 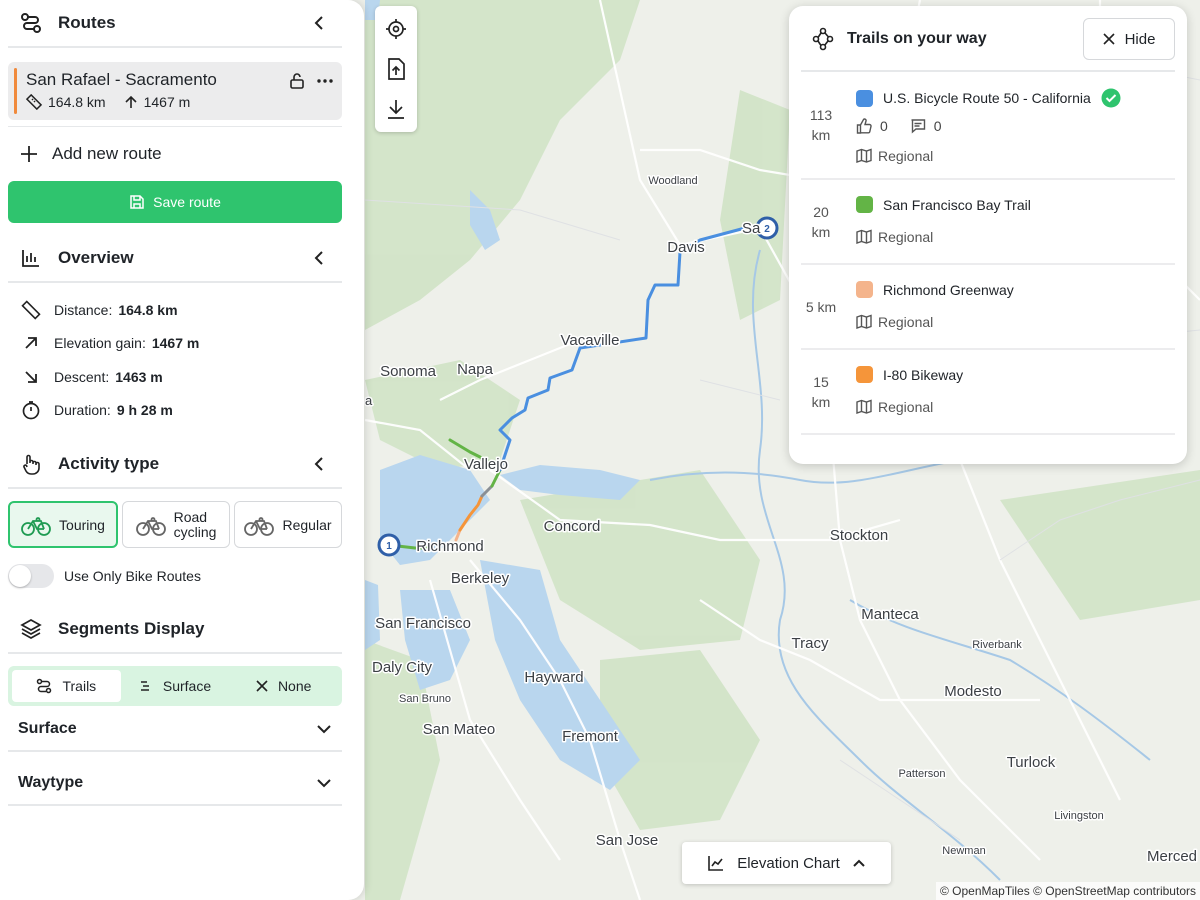 I want to click on activity-road-cycling-button: Road cycling, so click(x=176, y=524).